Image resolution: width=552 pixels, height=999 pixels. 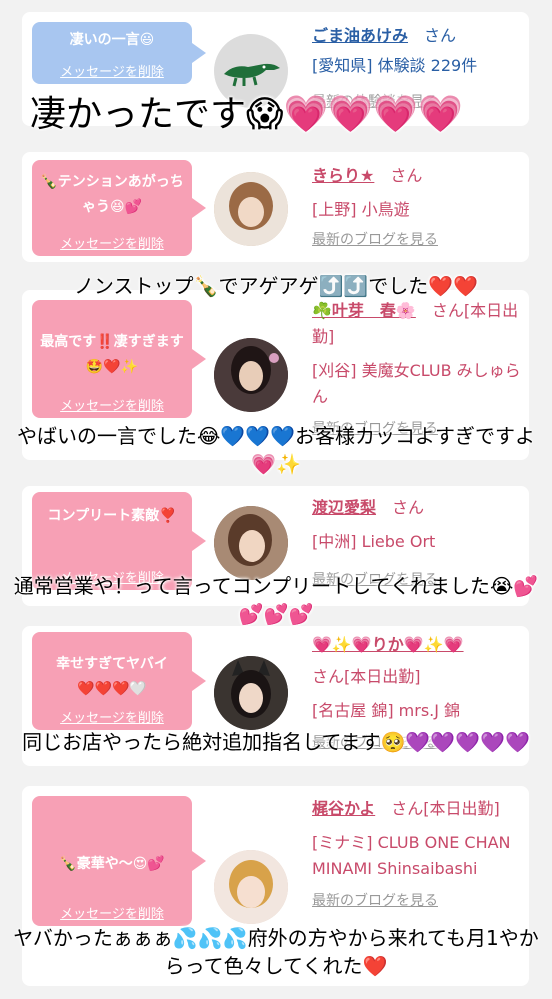 I want to click on shop-info: [愛知県] 体験談 229件, so click(x=417, y=66).